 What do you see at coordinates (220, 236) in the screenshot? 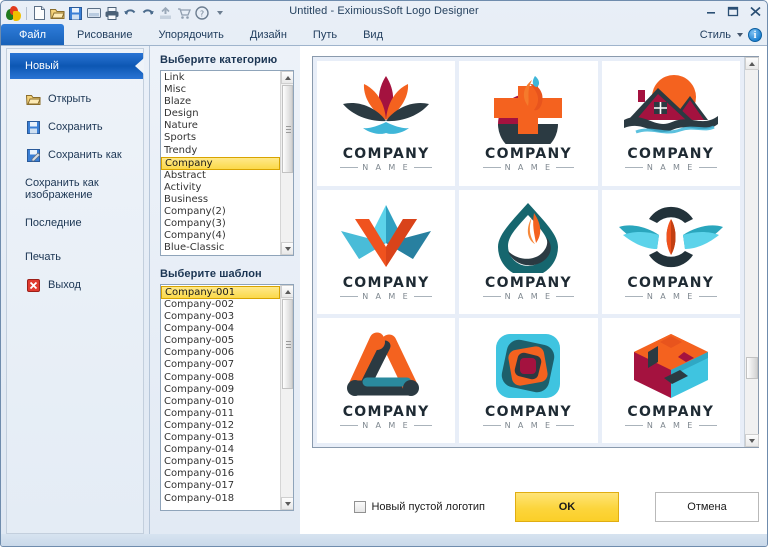
I see `category-item: Company(4)` at bounding box center [220, 236].